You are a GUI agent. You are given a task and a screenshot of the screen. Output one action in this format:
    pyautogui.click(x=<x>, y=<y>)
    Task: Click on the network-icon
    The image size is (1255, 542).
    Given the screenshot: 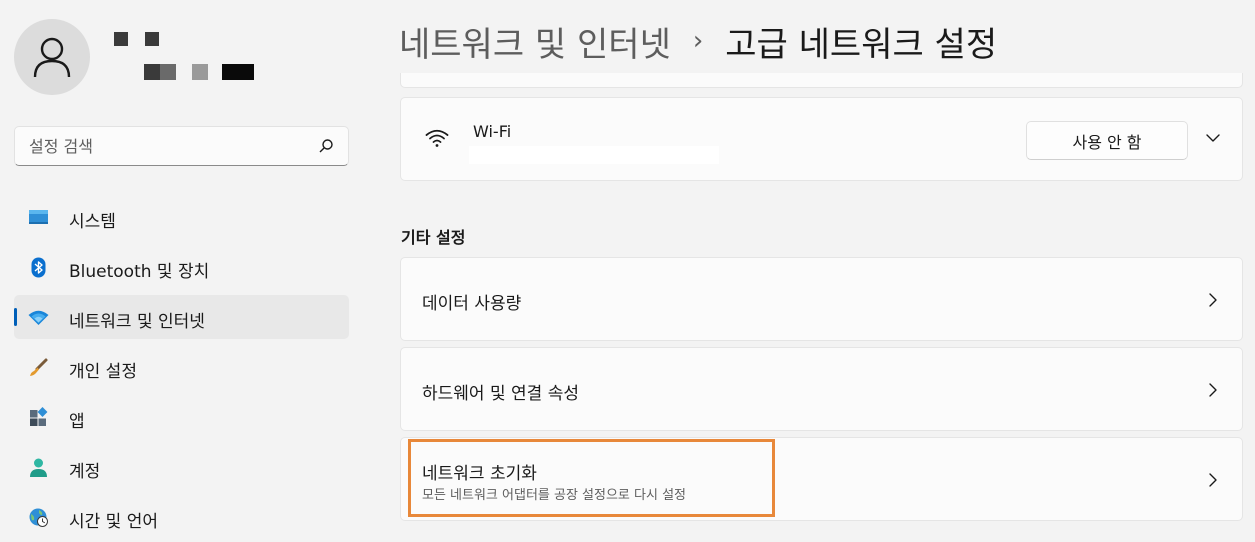 What is the action you would take?
    pyautogui.click(x=38, y=317)
    